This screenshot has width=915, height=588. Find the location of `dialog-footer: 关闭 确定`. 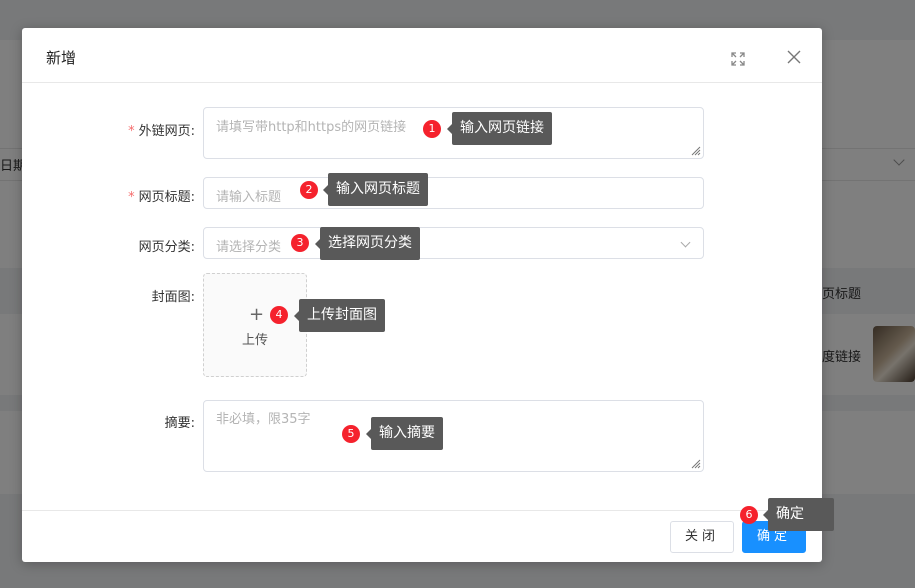

dialog-footer: 关闭 确定 is located at coordinates (422, 536).